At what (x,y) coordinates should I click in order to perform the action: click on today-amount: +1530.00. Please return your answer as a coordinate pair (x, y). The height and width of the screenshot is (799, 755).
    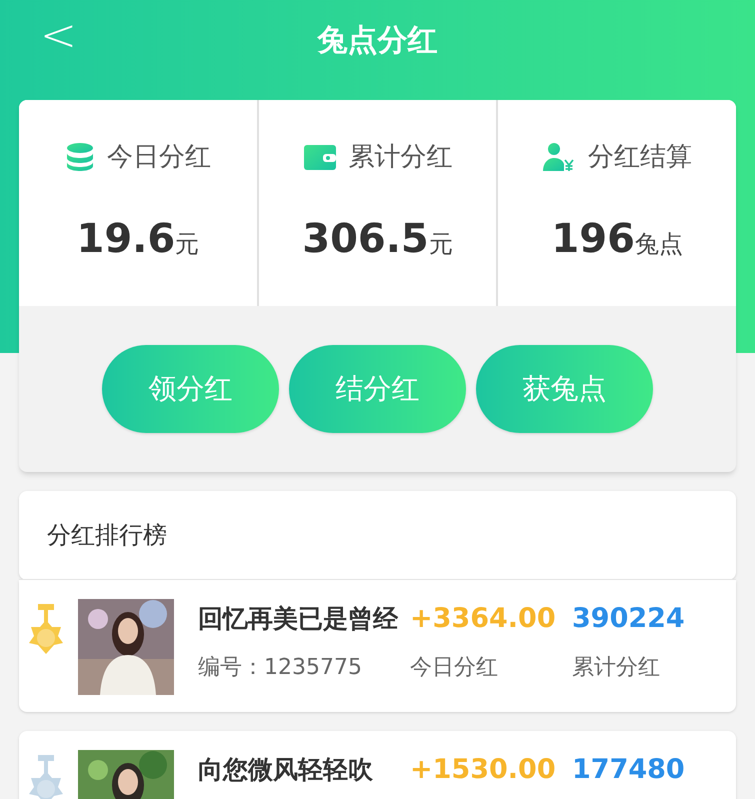
    Looking at the image, I should click on (483, 769).